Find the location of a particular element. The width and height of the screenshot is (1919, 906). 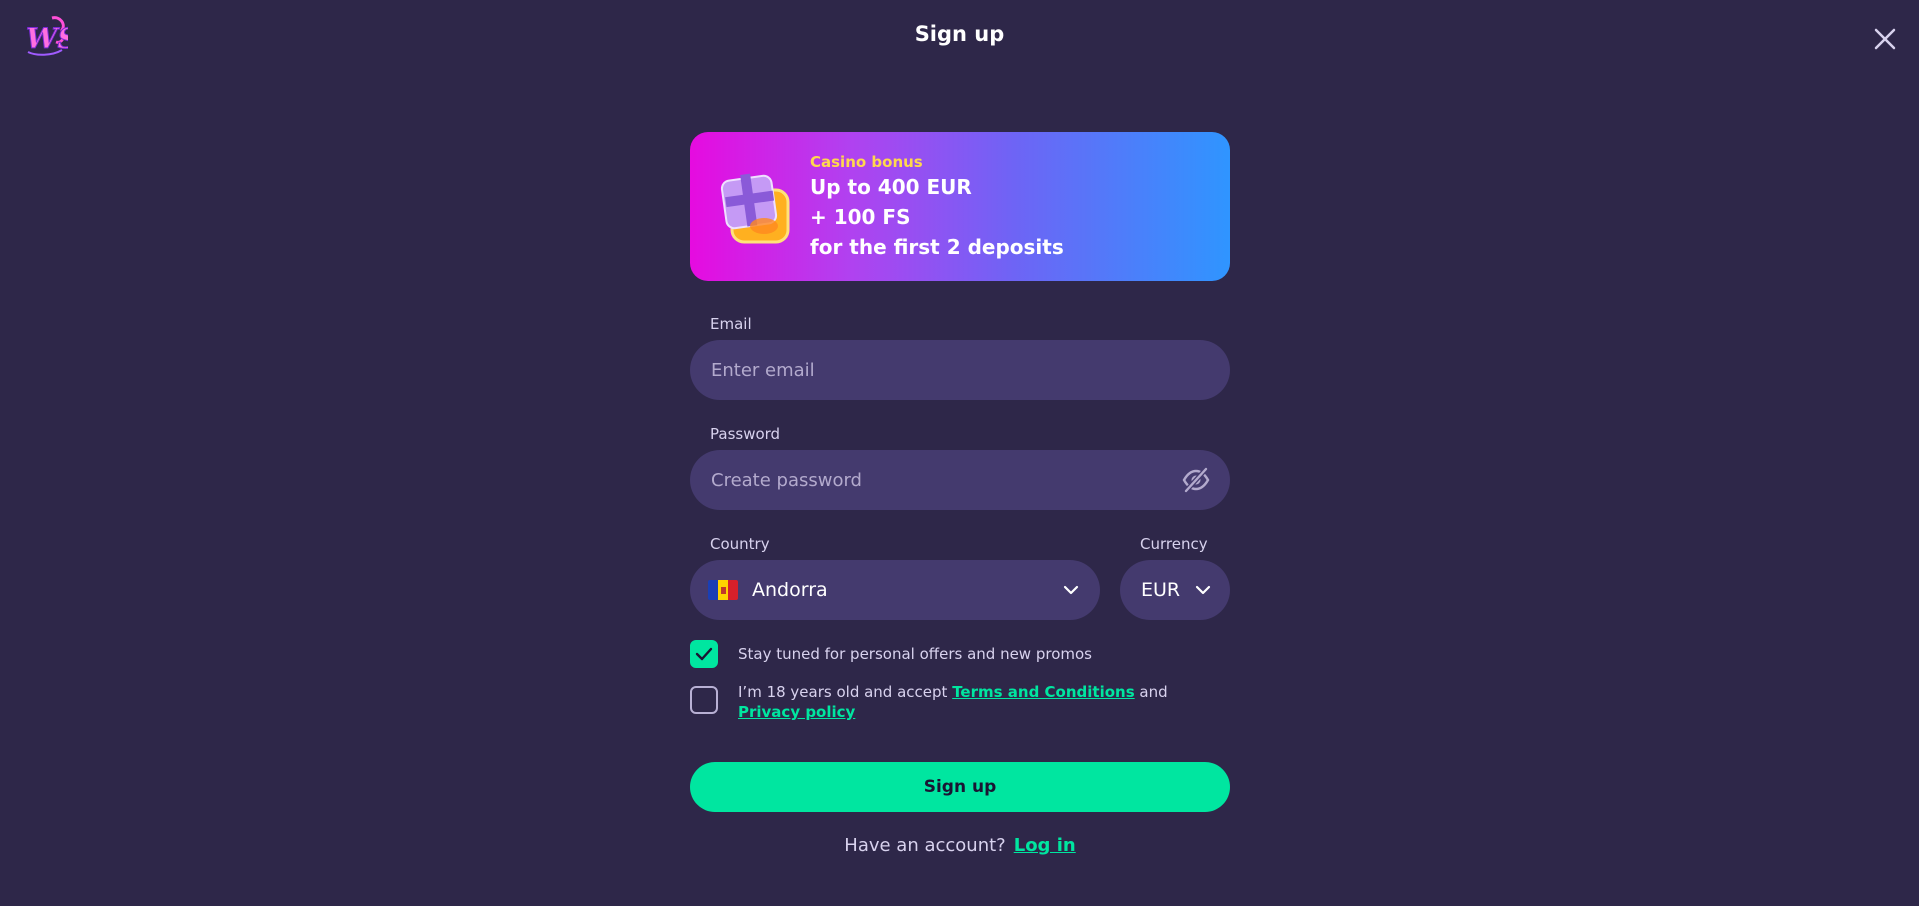

country-value: Andorra is located at coordinates (790, 590).